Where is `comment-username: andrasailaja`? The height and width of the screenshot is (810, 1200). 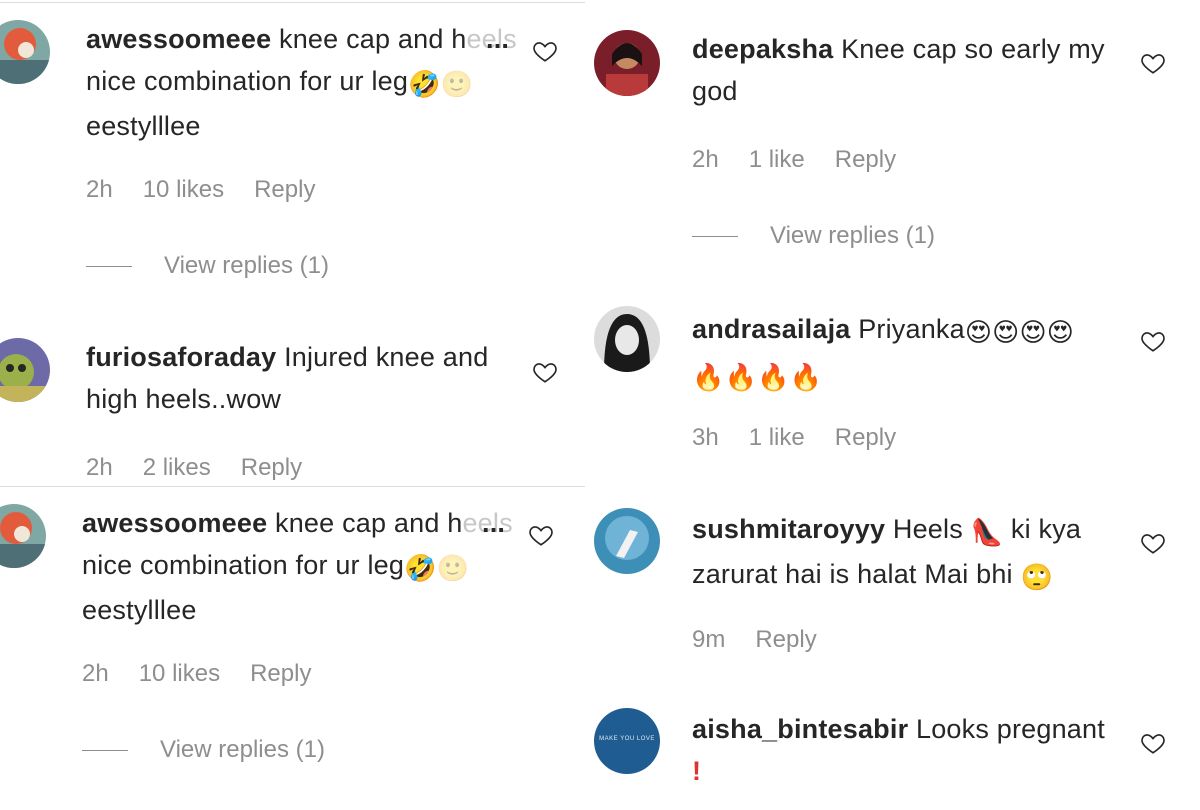
comment-username: andrasailaja is located at coordinates (771, 329).